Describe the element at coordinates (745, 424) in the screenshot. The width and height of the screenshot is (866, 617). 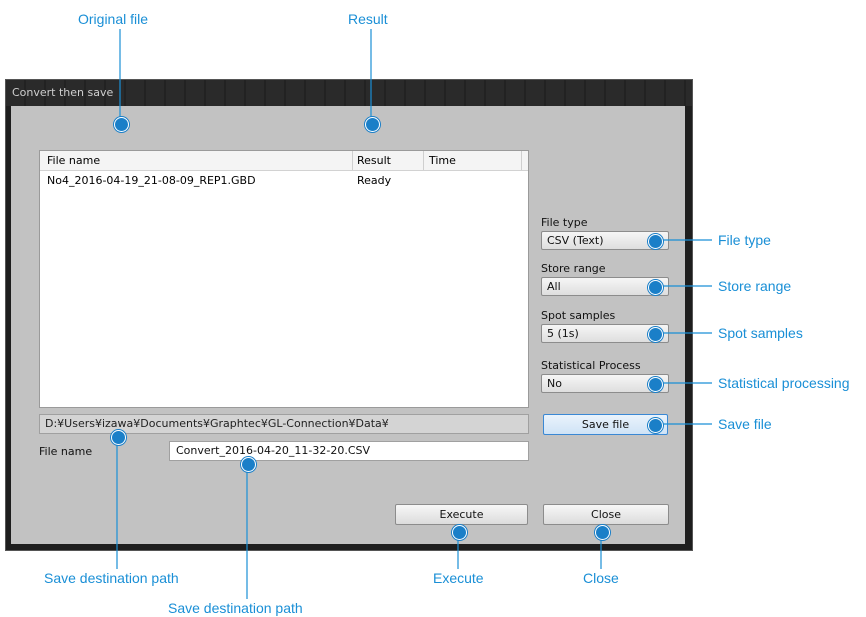
I see `callout-save-file: Save file` at that location.